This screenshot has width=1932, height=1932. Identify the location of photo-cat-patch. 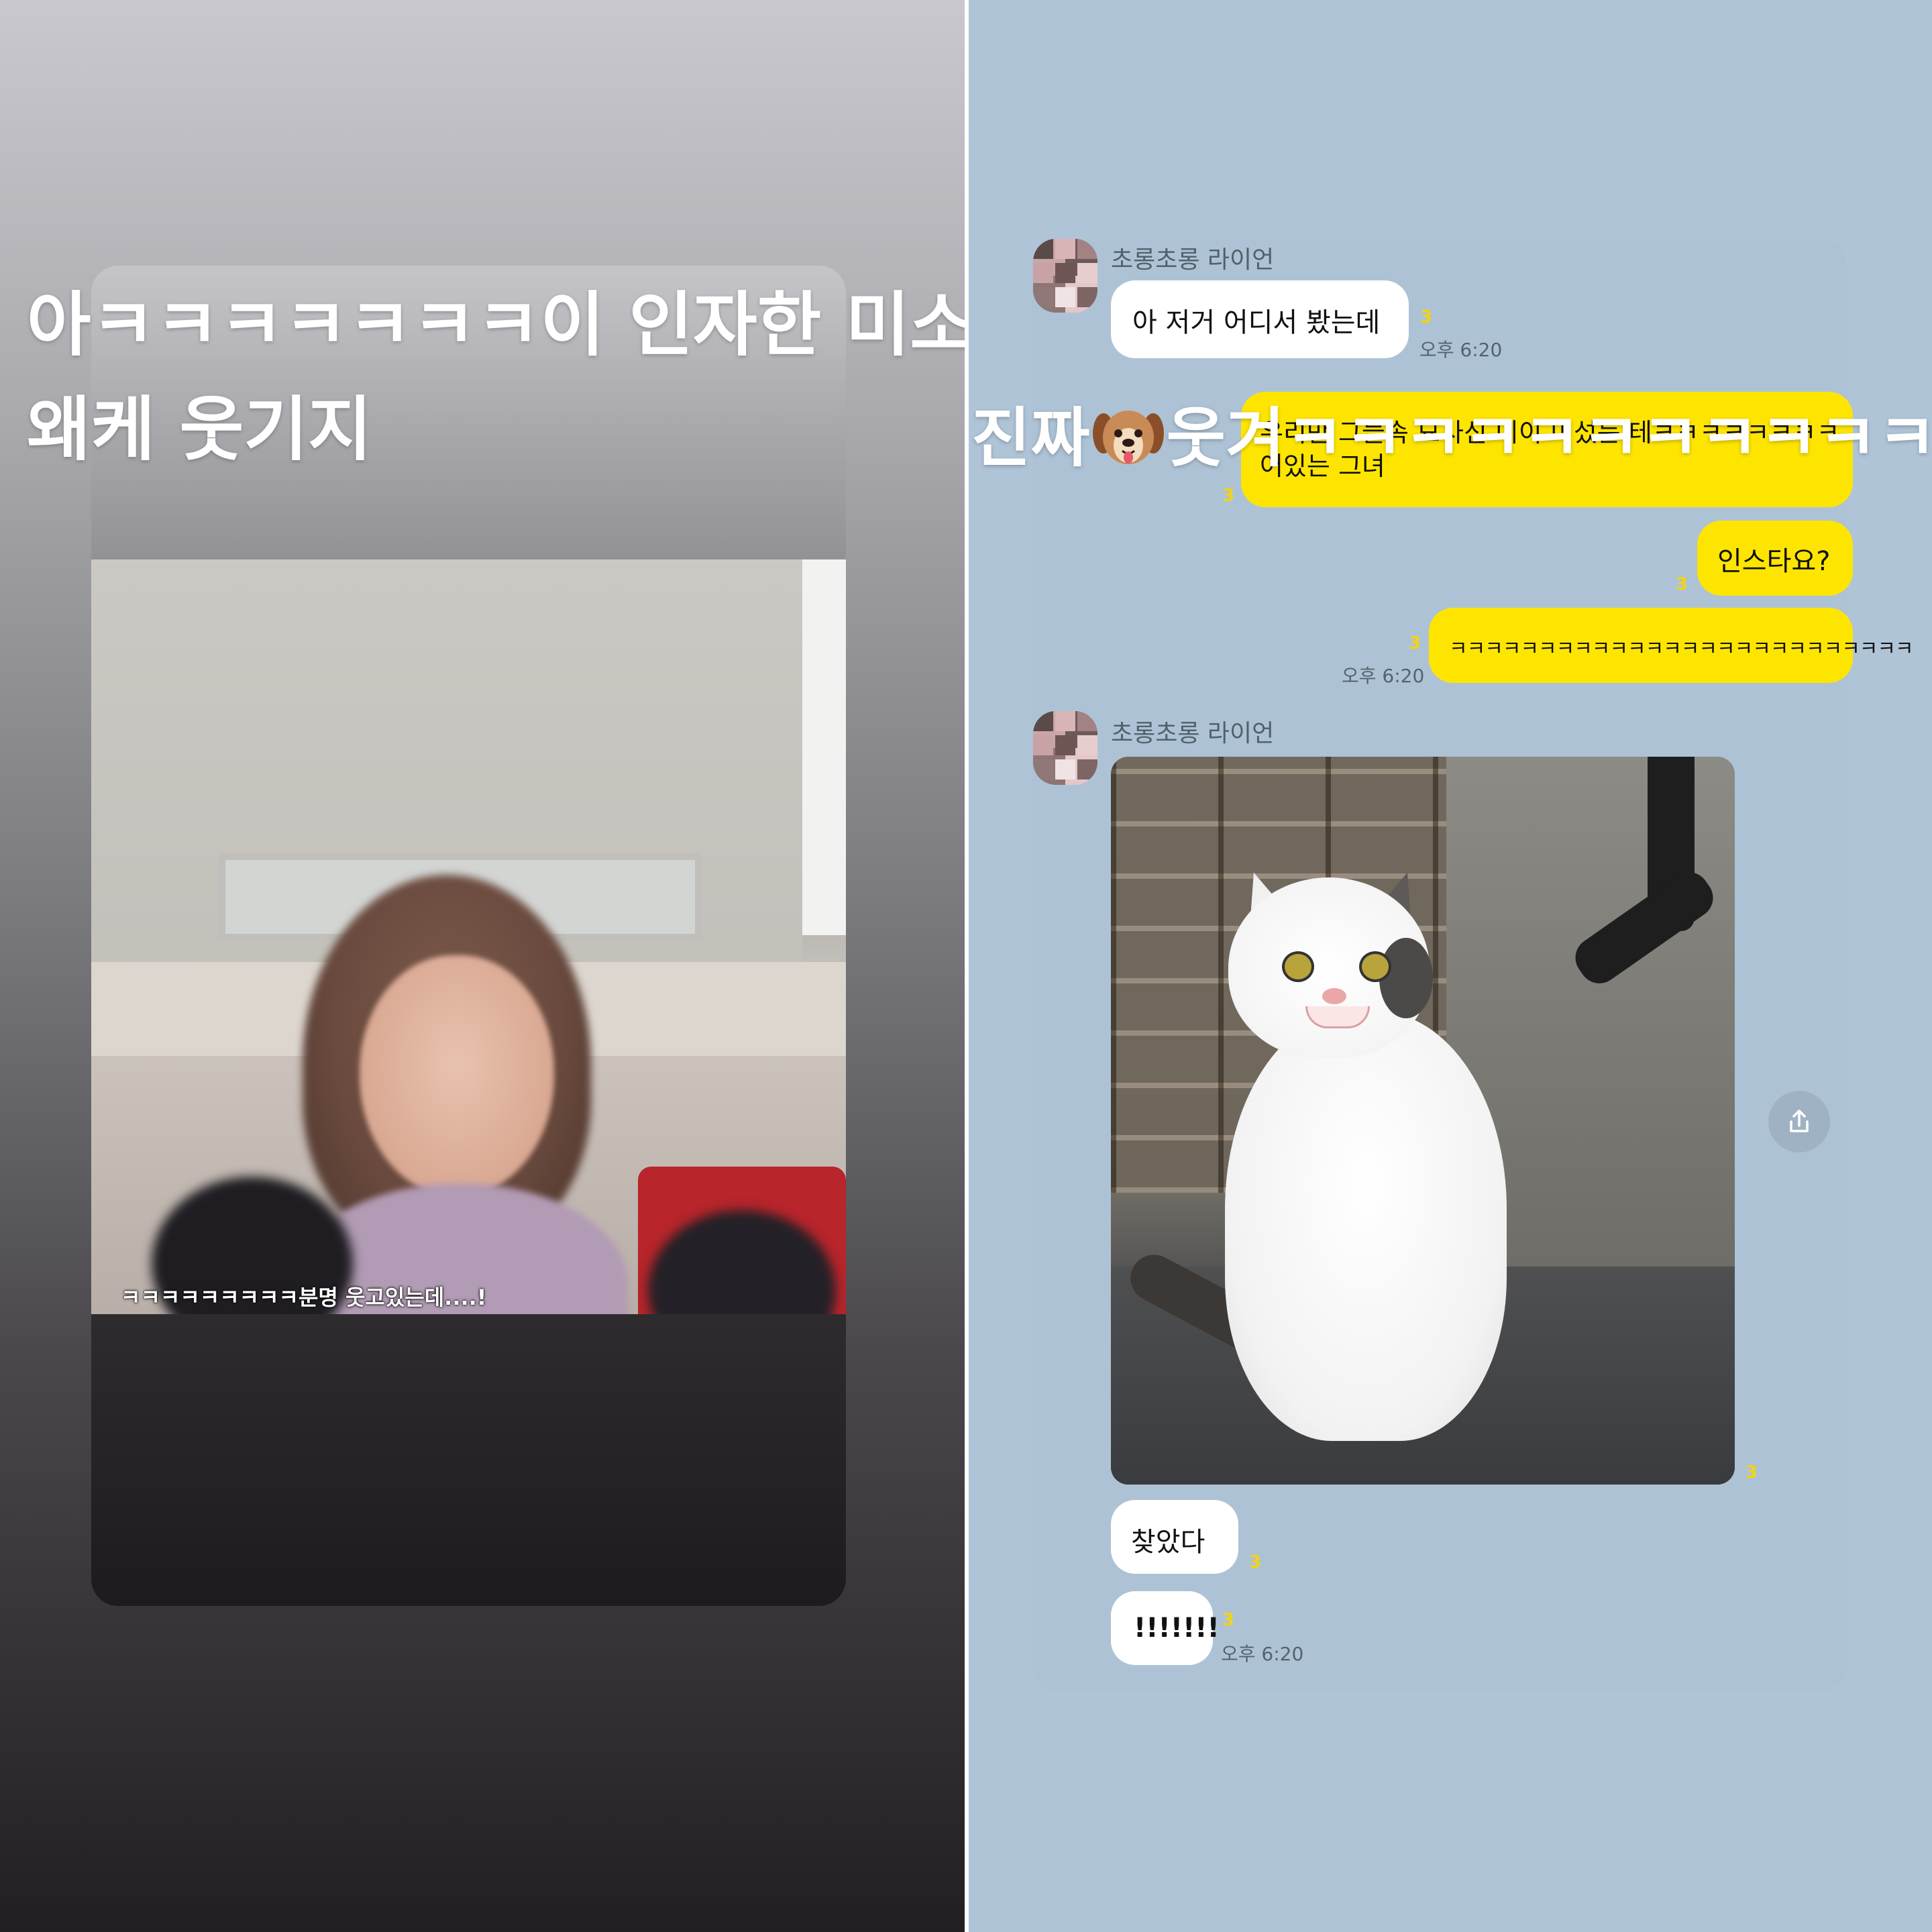
(1406, 978).